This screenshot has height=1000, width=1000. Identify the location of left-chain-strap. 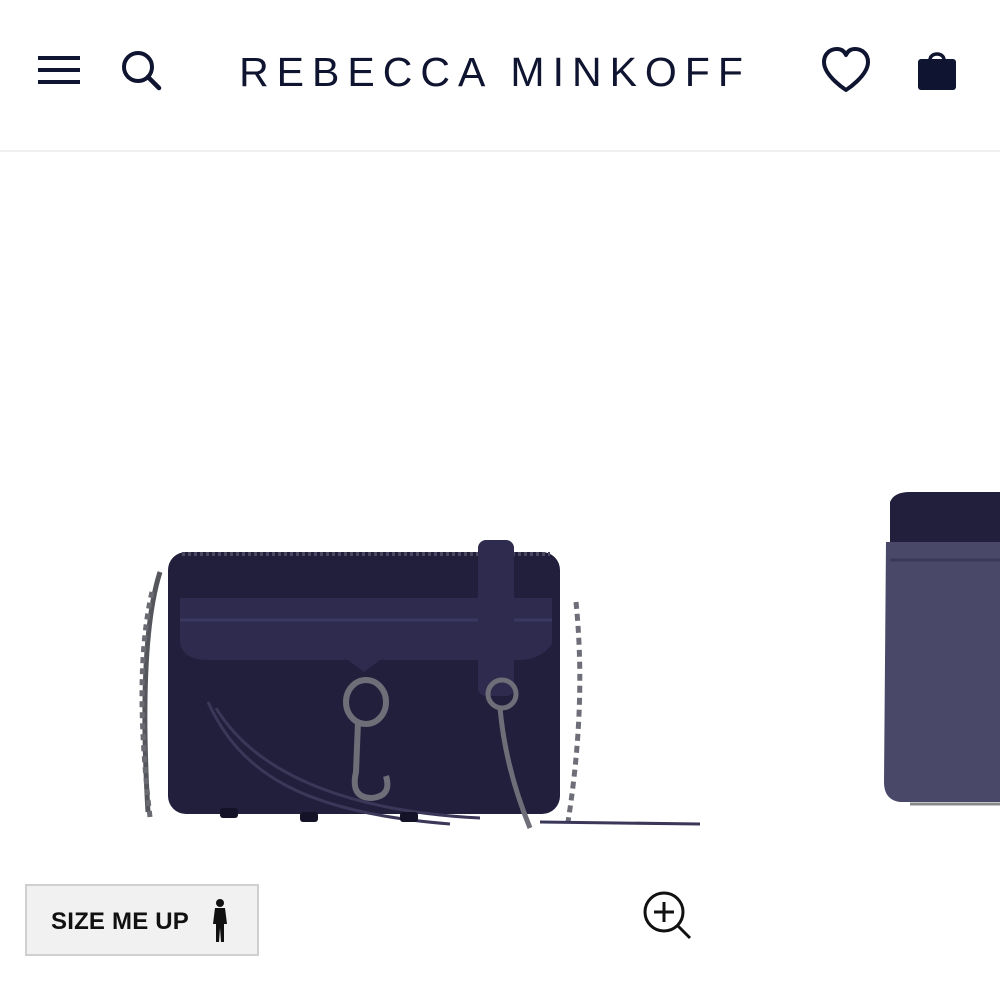
(151, 694).